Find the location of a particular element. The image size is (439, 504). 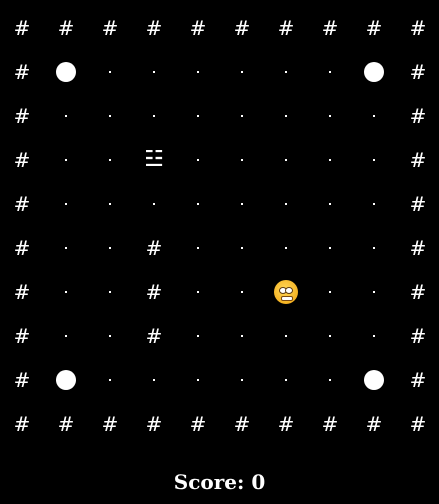

player-icon is located at coordinates (286, 292).